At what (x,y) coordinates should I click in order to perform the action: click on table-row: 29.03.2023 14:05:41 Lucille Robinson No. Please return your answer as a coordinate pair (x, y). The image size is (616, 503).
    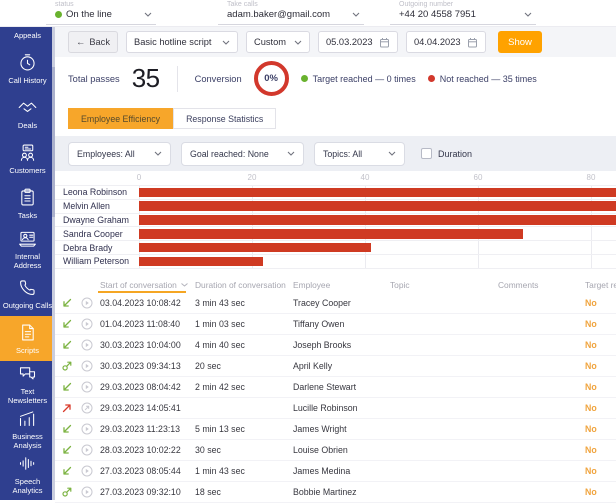
    Looking at the image, I should click on (335, 408).